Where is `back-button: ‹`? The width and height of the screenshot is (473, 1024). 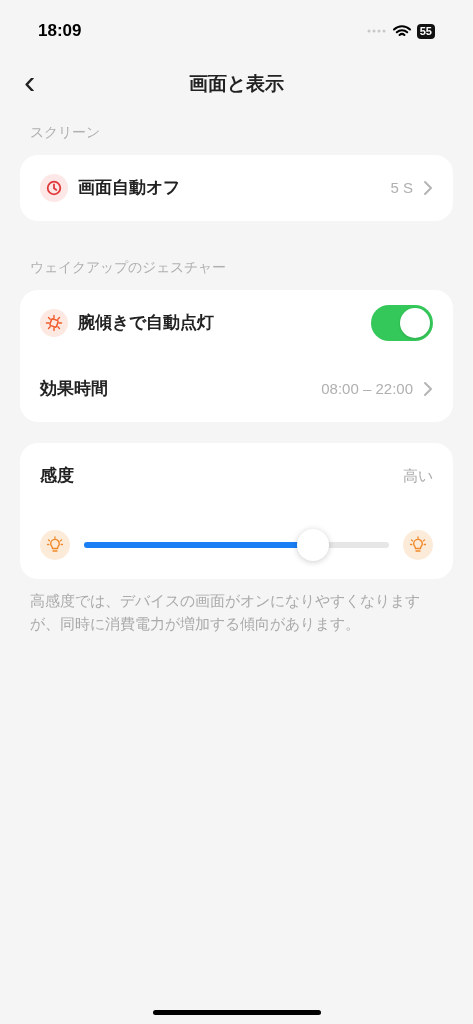
back-button: ‹ is located at coordinates (30, 81).